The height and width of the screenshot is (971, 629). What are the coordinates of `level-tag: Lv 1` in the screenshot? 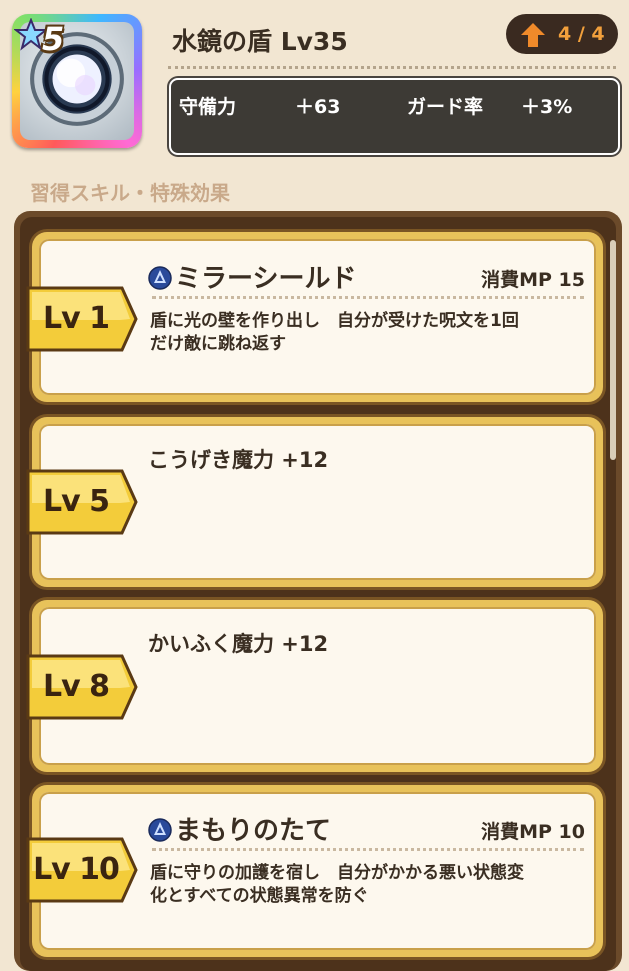 It's located at (82, 319).